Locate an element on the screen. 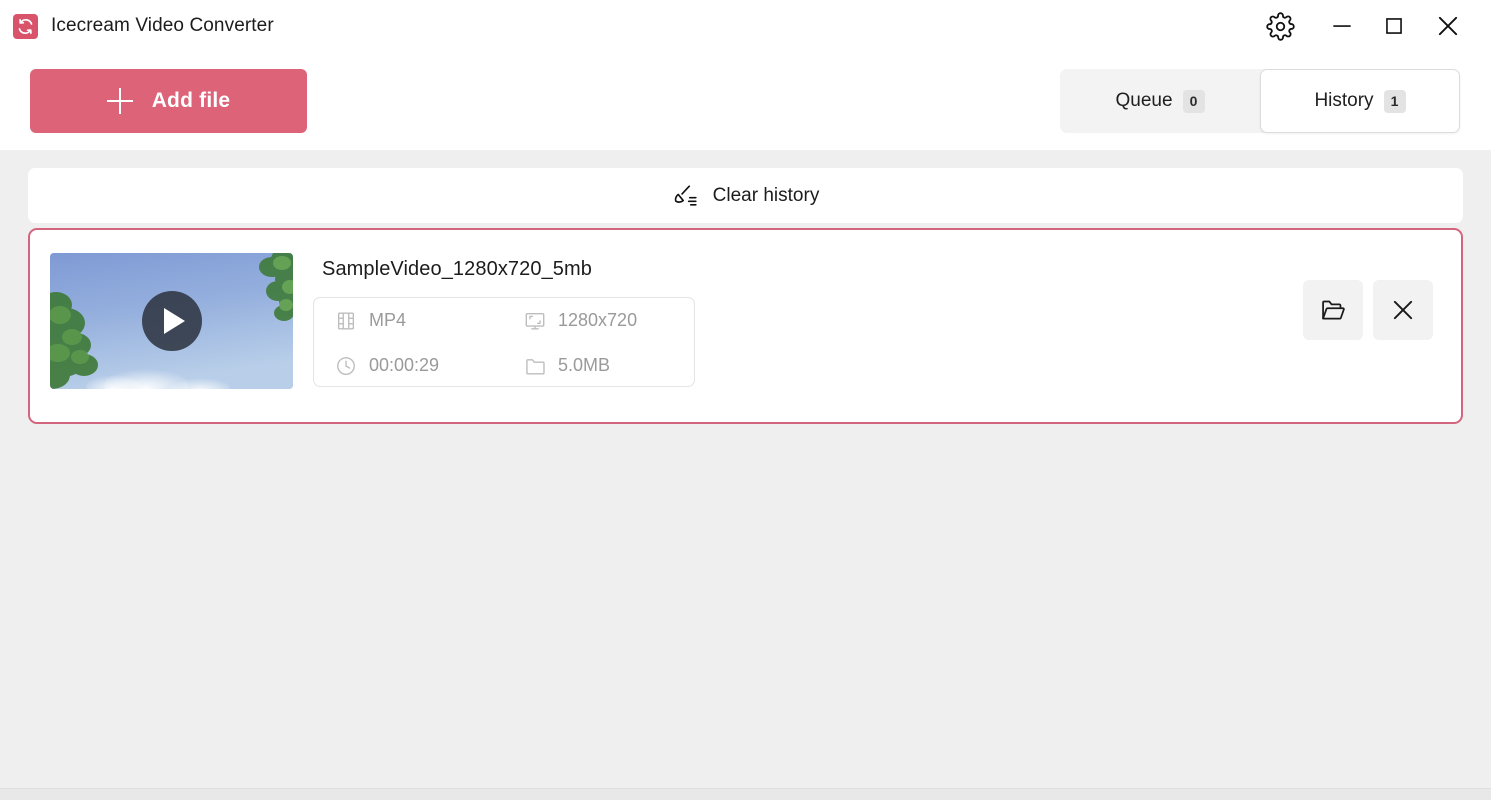 Image resolution: width=1491 pixels, height=800 pixels. tab-group: Queue 0 History 1 is located at coordinates (1260, 101).